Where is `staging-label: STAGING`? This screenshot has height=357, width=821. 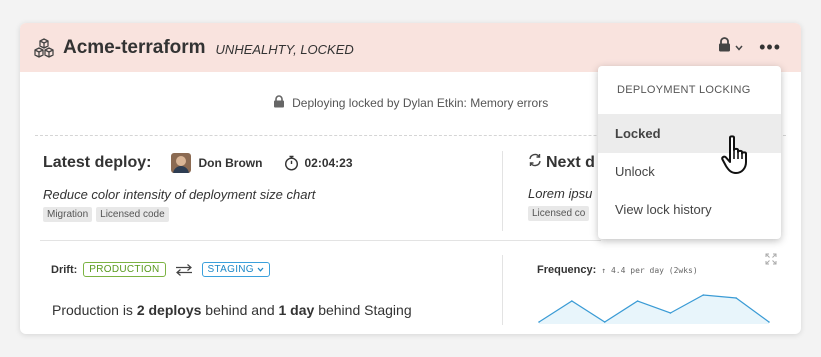
staging-label: STAGING is located at coordinates (230, 269).